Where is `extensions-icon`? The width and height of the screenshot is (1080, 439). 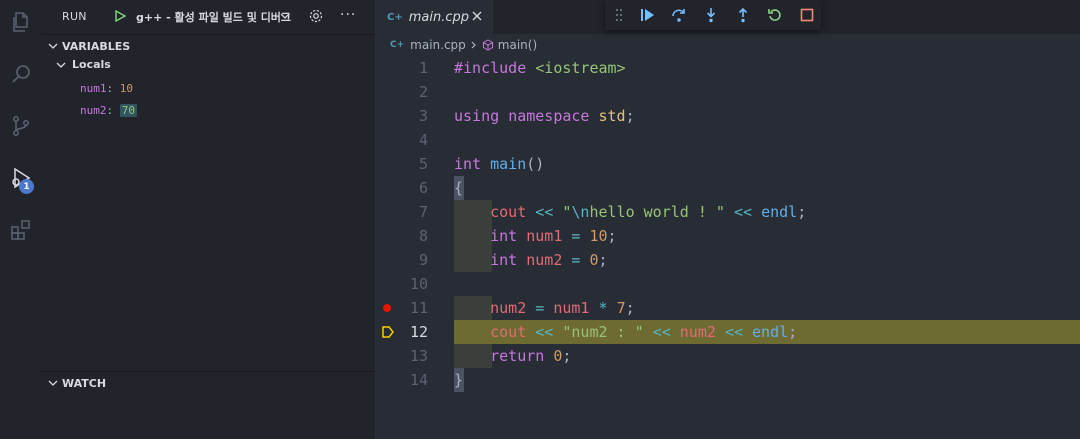 extensions-icon is located at coordinates (21, 230).